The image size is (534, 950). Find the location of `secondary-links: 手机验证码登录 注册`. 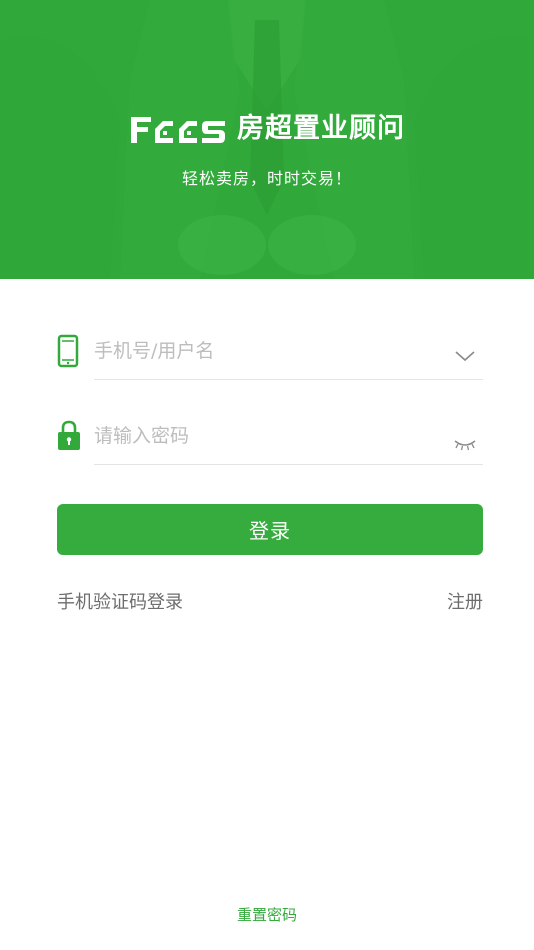

secondary-links: 手机验证码登录 注册 is located at coordinates (270, 603).